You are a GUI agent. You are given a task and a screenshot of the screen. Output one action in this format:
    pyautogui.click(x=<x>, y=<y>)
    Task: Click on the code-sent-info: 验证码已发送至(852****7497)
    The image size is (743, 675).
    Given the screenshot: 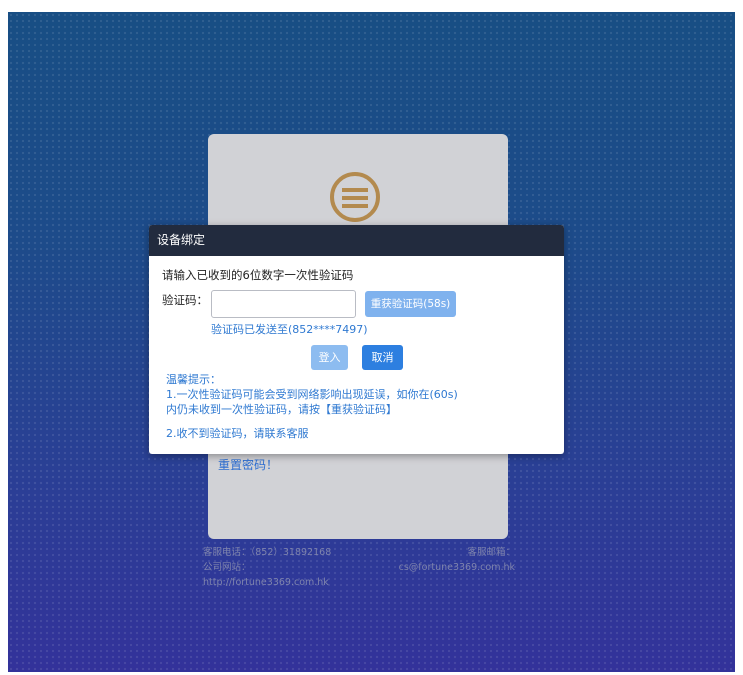 What is the action you would take?
    pyautogui.click(x=289, y=329)
    